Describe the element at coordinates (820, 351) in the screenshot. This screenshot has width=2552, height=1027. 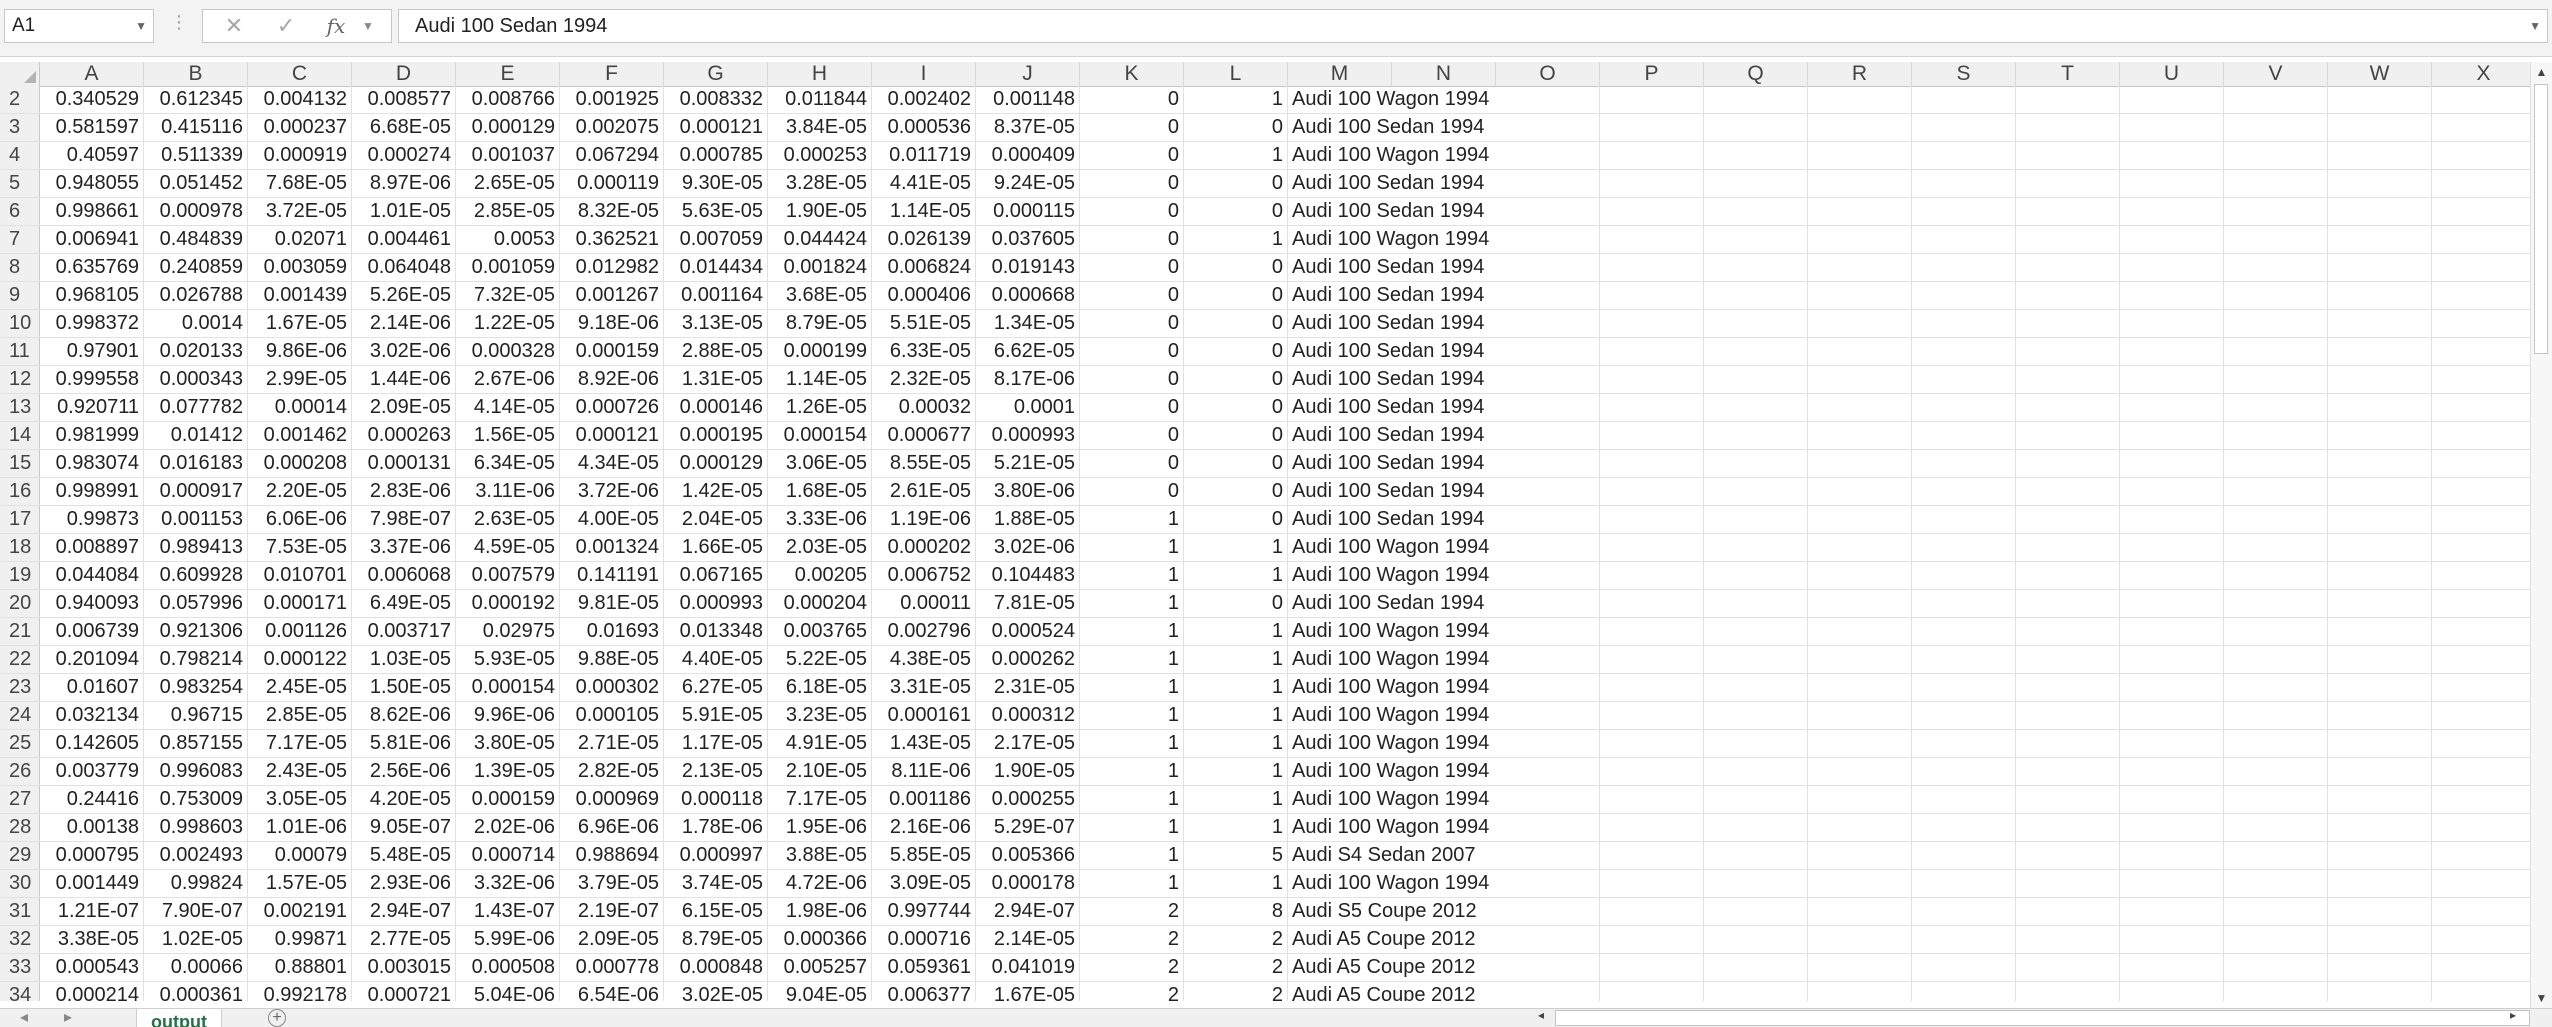
I see `cell-h: 0.000199` at that location.